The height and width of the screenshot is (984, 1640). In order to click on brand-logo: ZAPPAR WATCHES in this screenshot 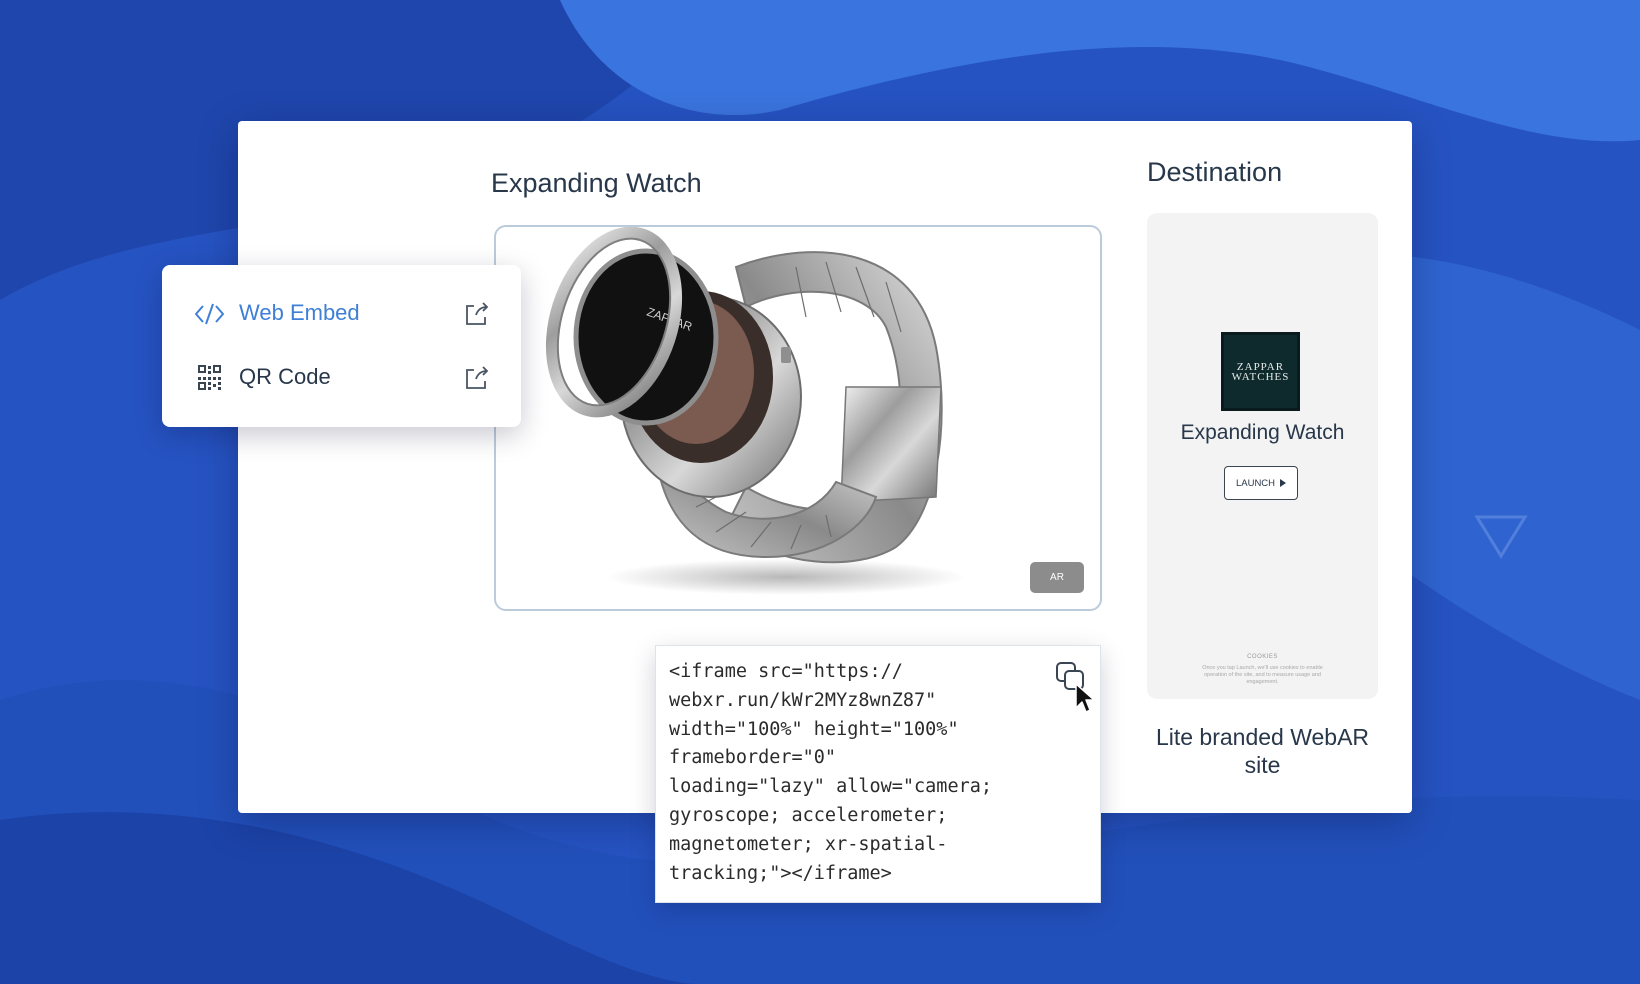, I will do `click(1260, 371)`.